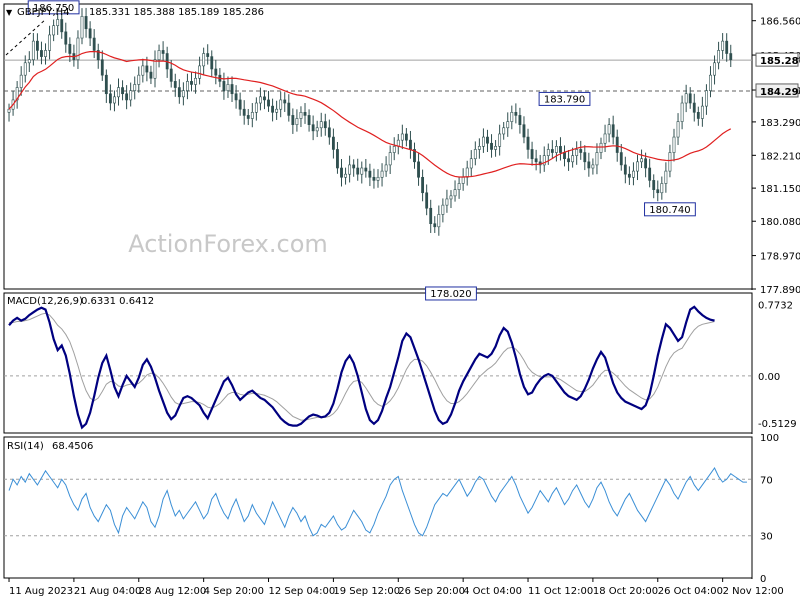 The height and width of the screenshot is (604, 800). Describe the element at coordinates (777, 424) in the screenshot. I see `macd-y-tick-label: -0.5129` at that location.